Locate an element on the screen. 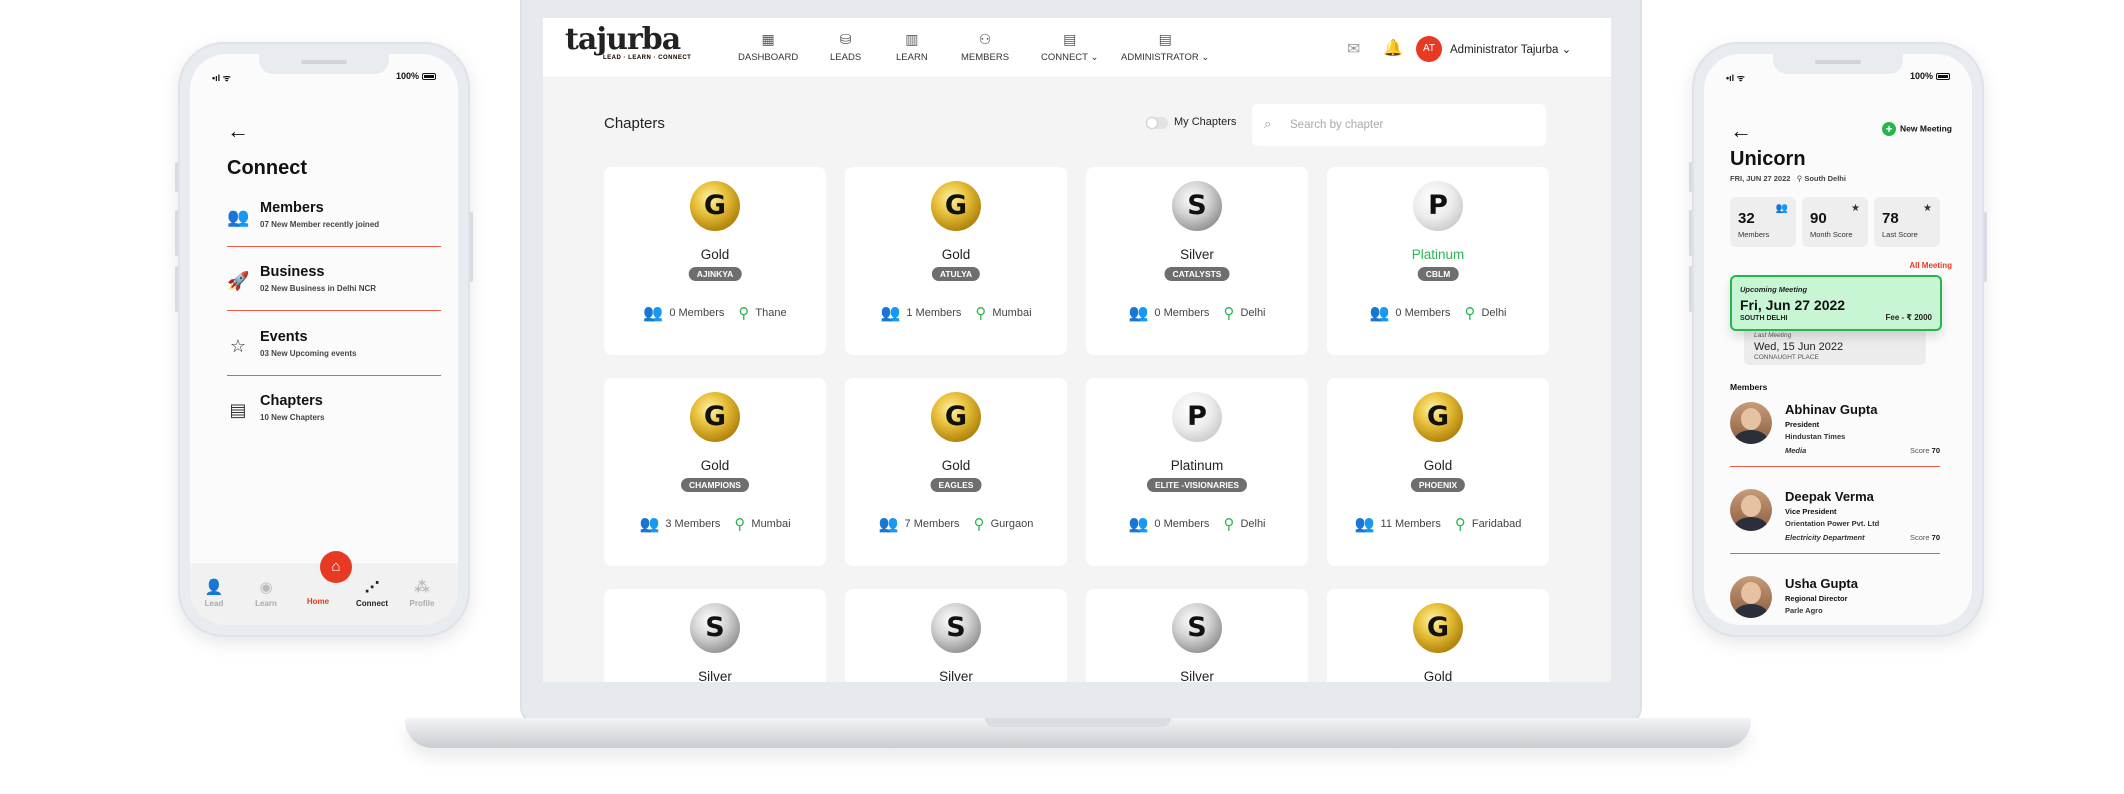  member-company: Orientation Power Pvt. Ltd is located at coordinates (1832, 523).